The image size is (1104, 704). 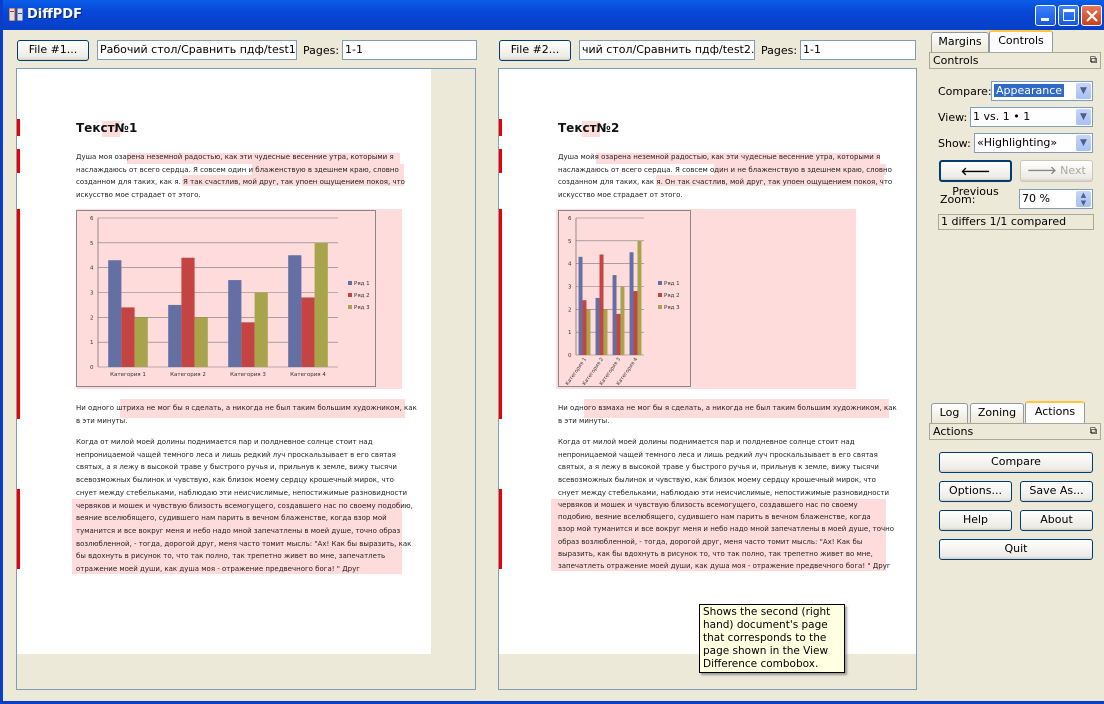 I want to click on compare-button: Compare, so click(x=1016, y=462).